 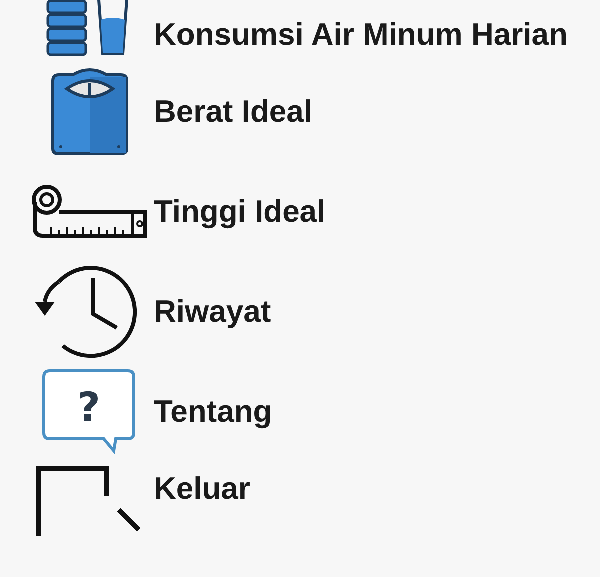 I want to click on menu-item-label: Berat Ideal, so click(x=233, y=111).